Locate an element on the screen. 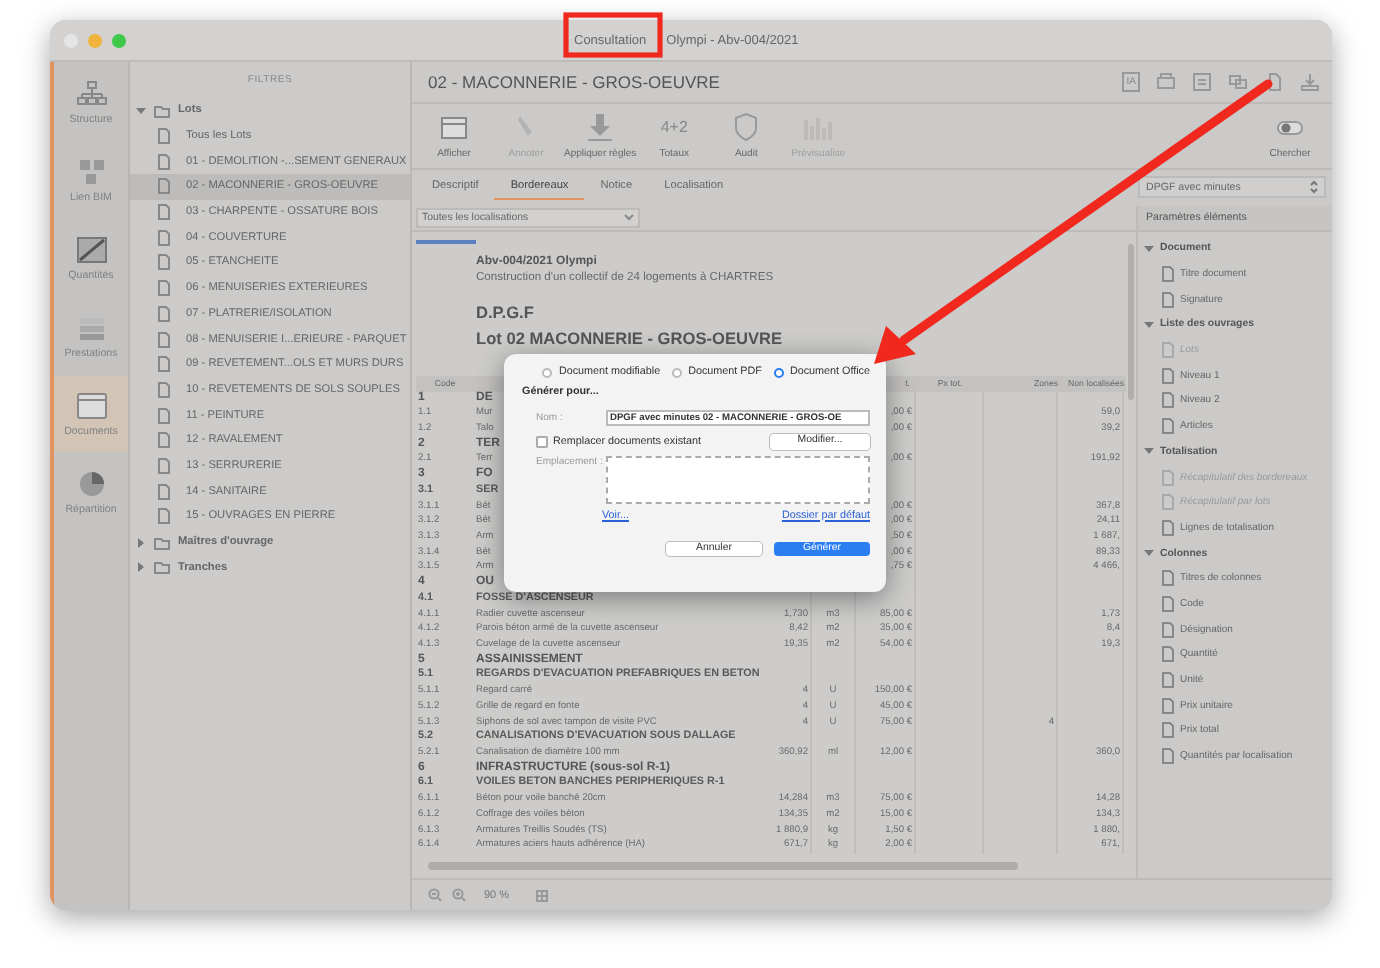 The image size is (1380, 968). document-type: D.P.G.F is located at coordinates (506, 311).